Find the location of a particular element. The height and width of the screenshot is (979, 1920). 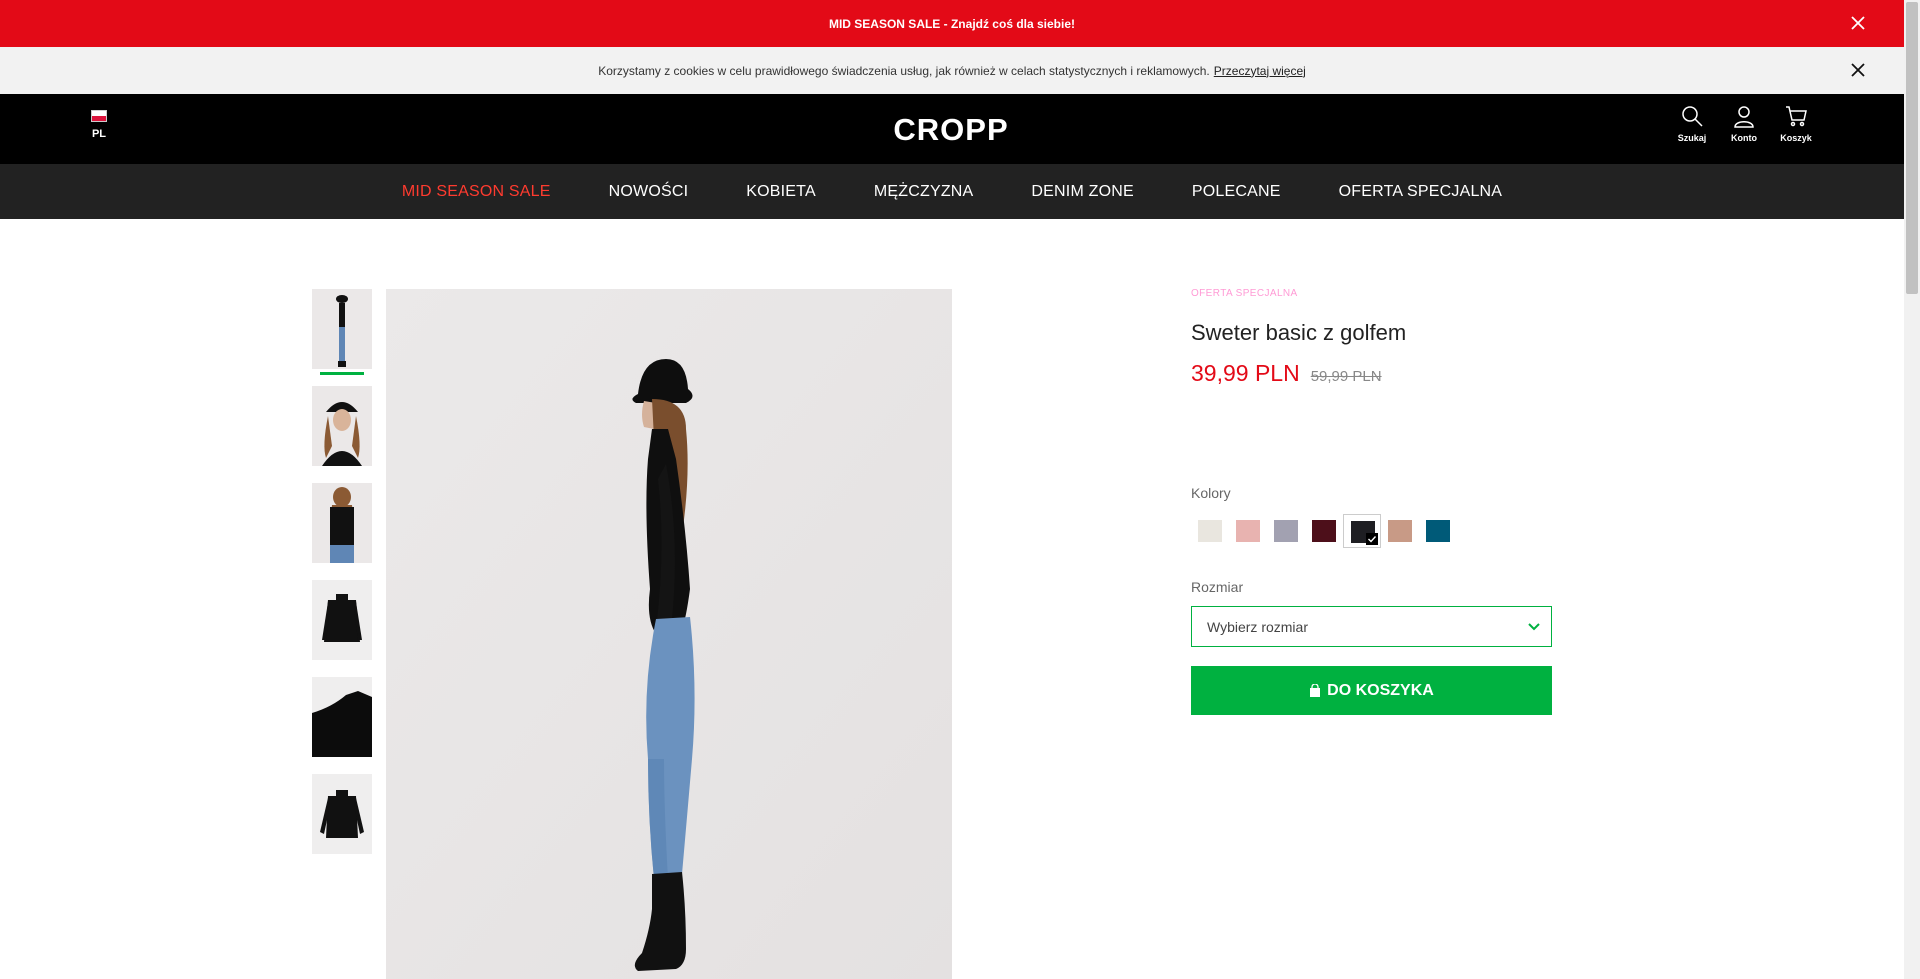

sale-banner: MID SEASON SALE - Znajdź coś dla siebie! is located at coordinates (952, 23).